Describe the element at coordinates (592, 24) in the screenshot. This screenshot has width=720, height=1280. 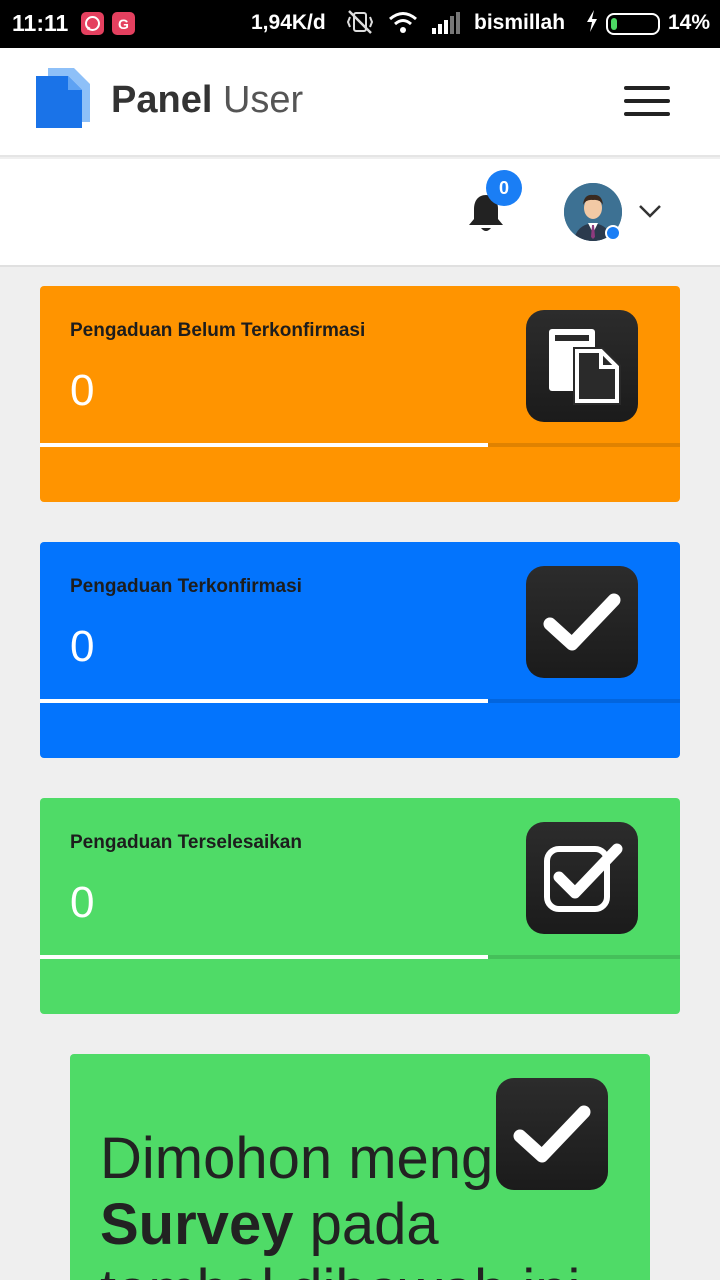
I see `charging-icon` at that location.